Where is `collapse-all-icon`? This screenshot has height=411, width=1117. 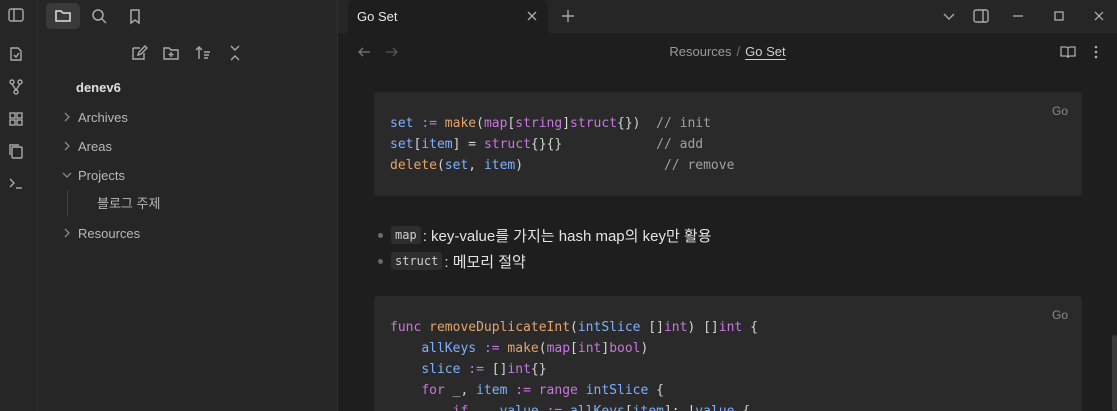
collapse-all-icon is located at coordinates (235, 53).